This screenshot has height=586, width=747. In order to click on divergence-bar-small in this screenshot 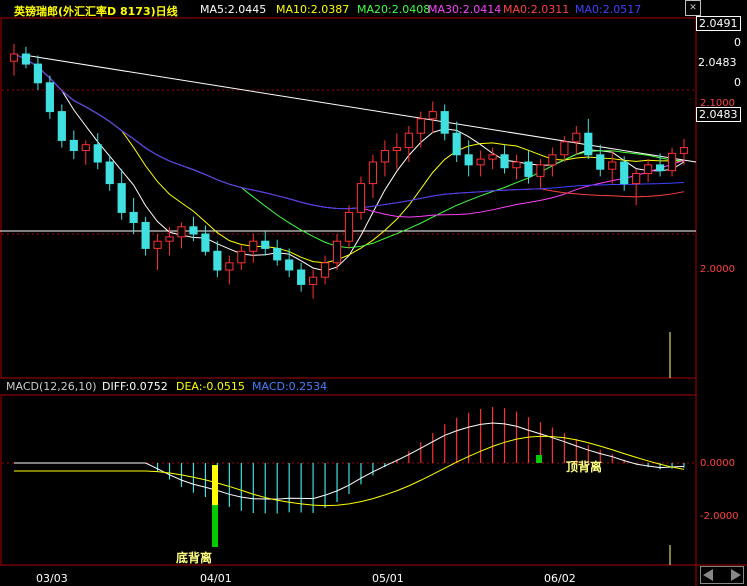, I will do `click(539, 459)`.